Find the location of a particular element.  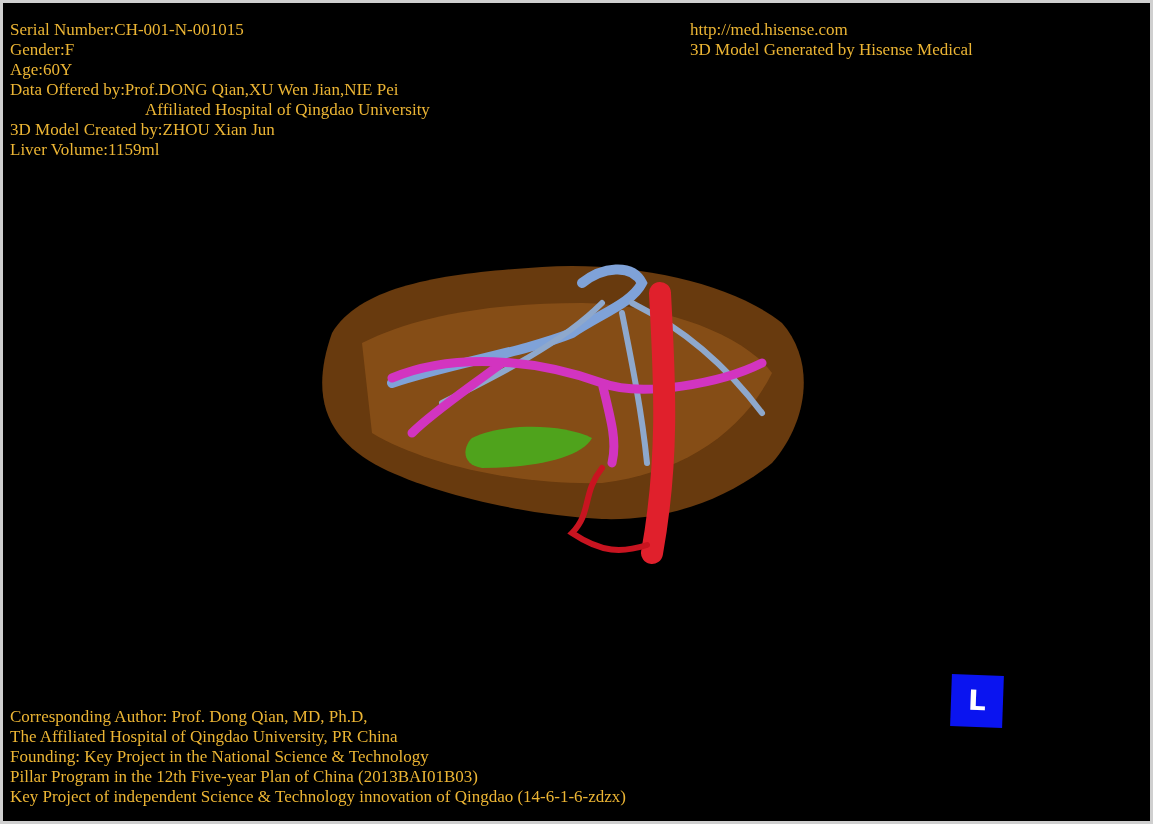

credit-line: http://med.hisense.com is located at coordinates (769, 30).